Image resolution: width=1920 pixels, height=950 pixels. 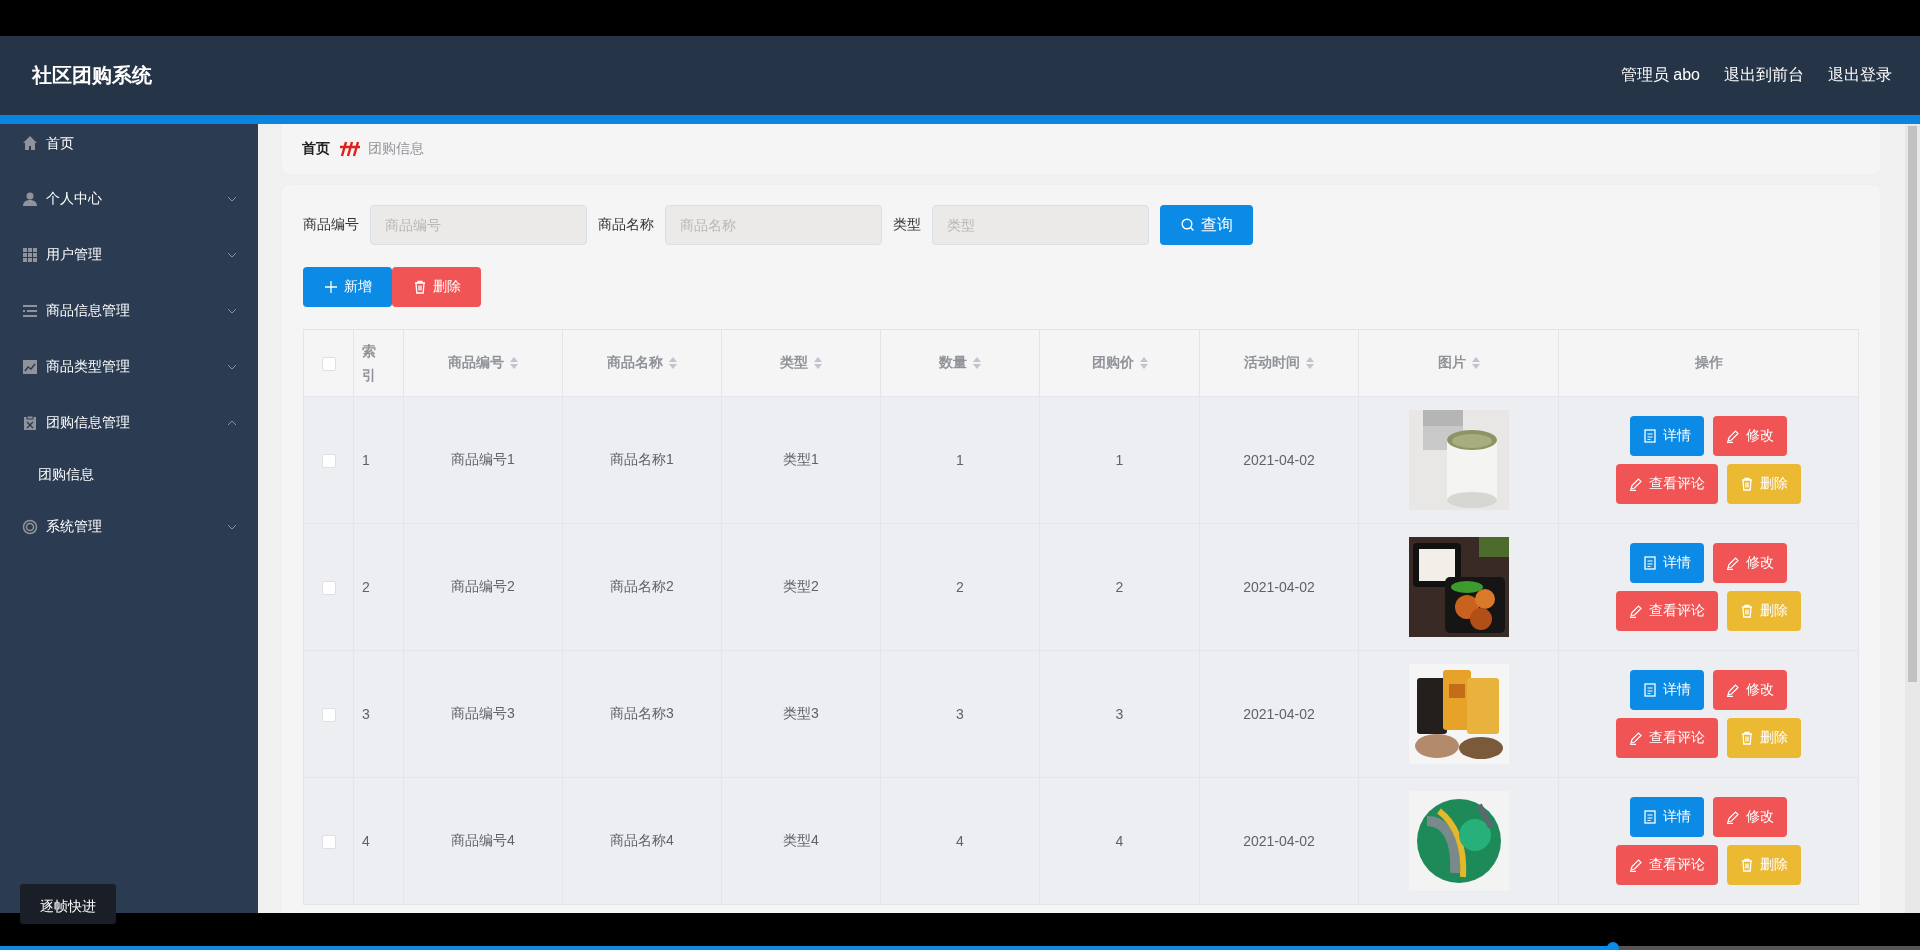 What do you see at coordinates (396, 149) in the screenshot?
I see `breadcrumb-link: 团购信息` at bounding box center [396, 149].